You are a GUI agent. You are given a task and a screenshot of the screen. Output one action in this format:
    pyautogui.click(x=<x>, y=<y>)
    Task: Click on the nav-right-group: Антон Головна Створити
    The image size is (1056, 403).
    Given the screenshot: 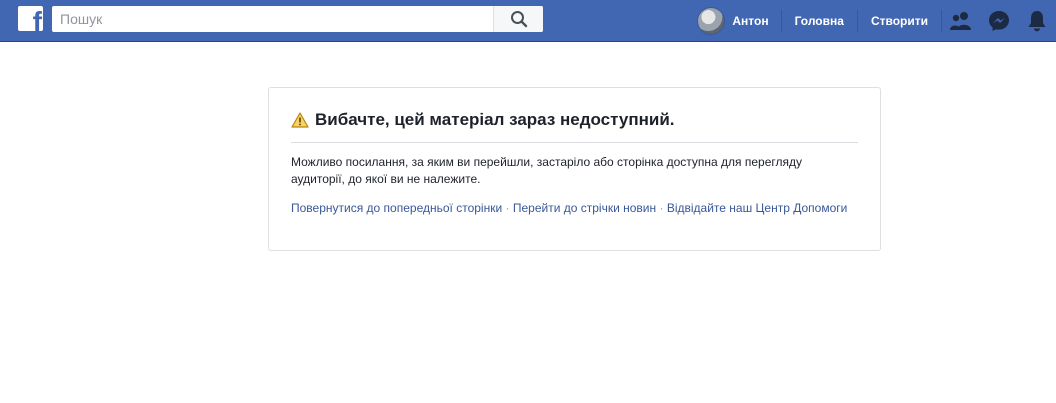 What is the action you would take?
    pyautogui.click(x=876, y=21)
    